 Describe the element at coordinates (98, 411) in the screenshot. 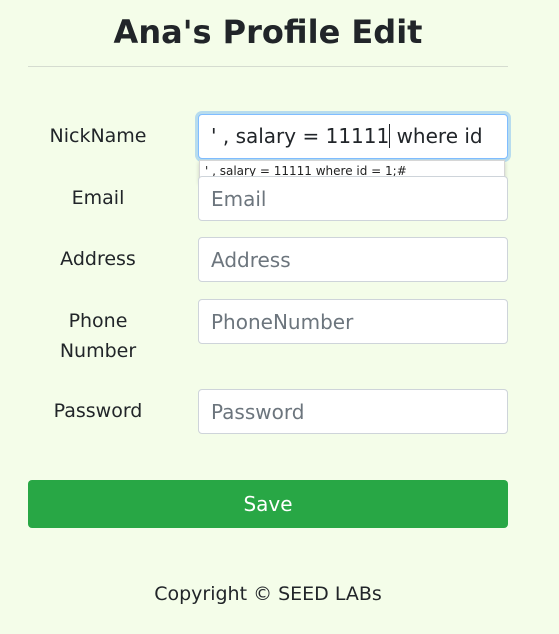

I see `password-label: Password` at that location.